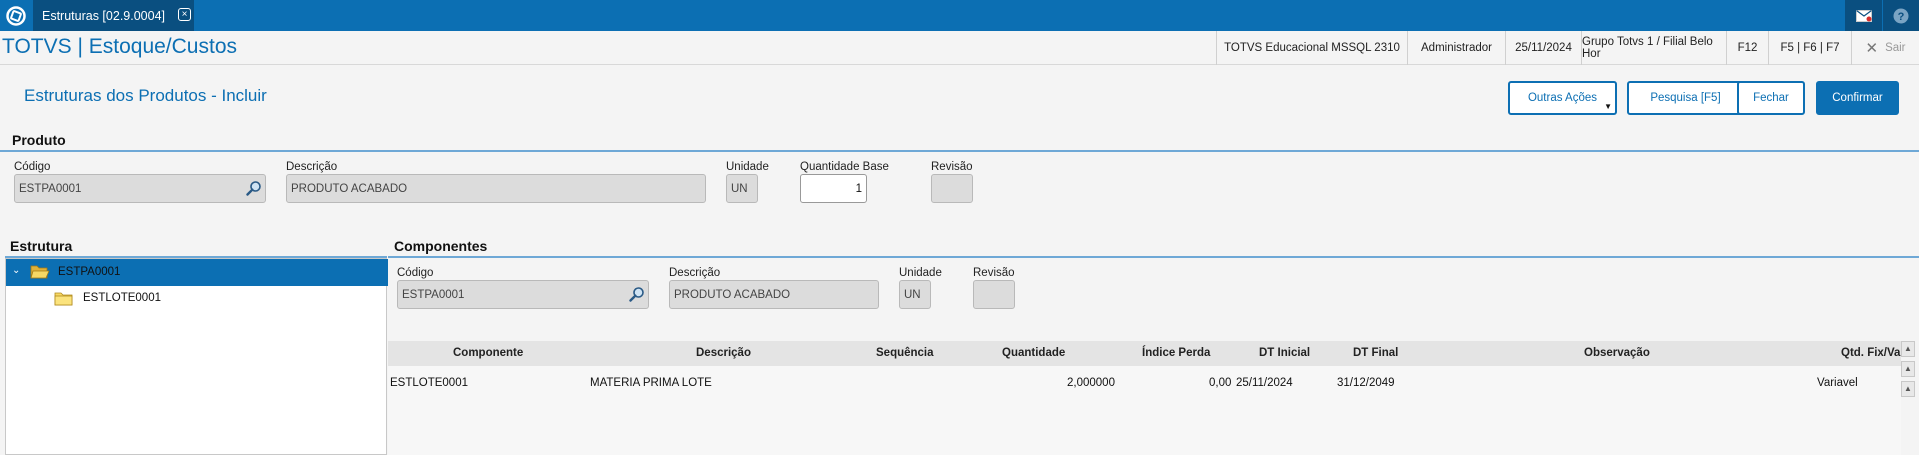 Image resolution: width=1919 pixels, height=455 pixels. I want to click on comp-revisao-field, so click(994, 294).